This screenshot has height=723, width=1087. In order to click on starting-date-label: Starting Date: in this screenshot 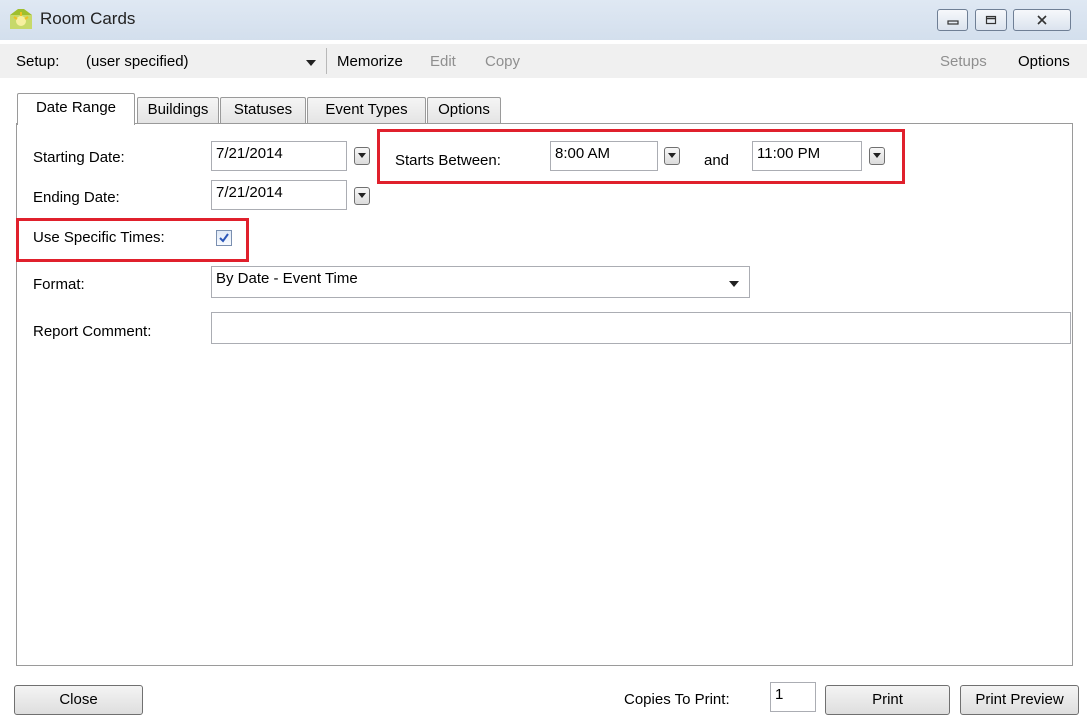, I will do `click(79, 157)`.